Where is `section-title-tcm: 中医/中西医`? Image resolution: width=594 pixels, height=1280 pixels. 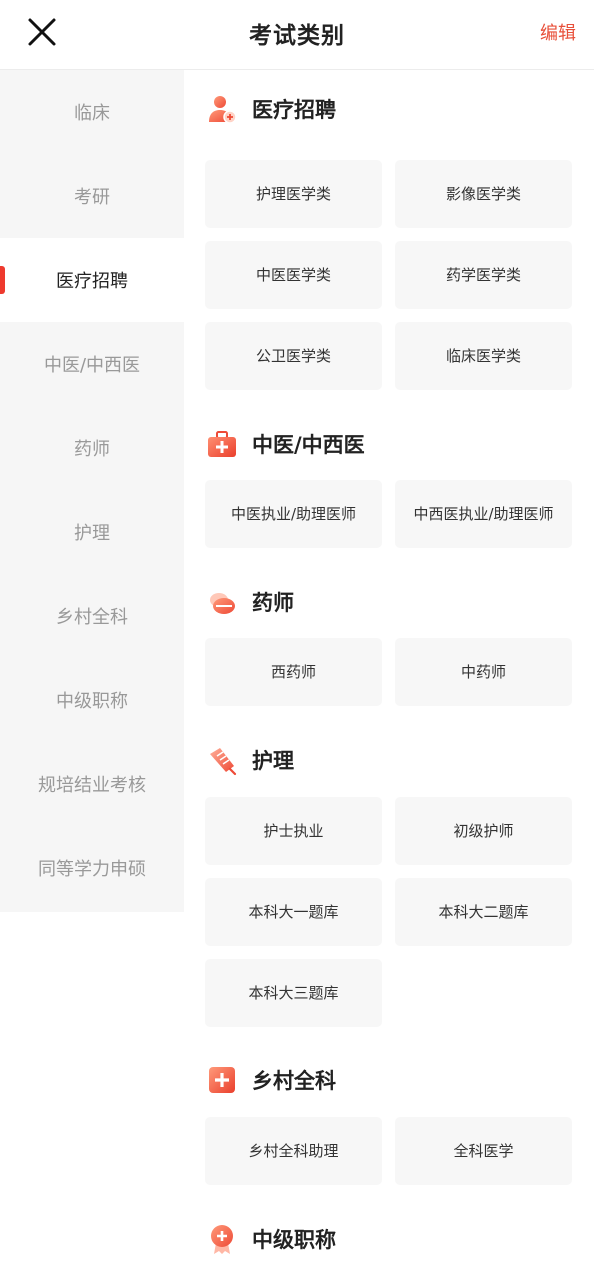
section-title-tcm: 中医/中西医 is located at coordinates (285, 444).